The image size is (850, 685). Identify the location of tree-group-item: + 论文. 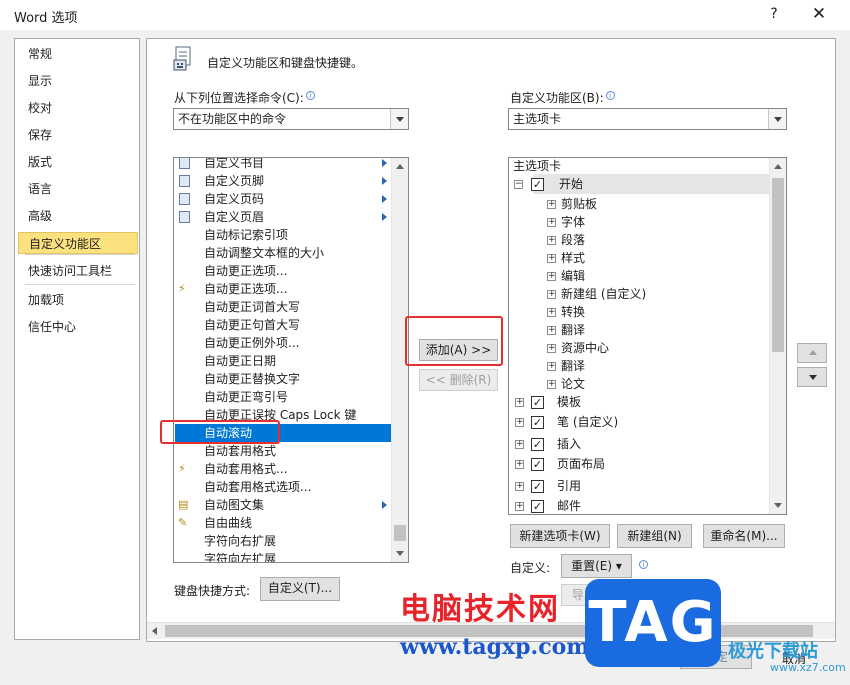
(566, 384).